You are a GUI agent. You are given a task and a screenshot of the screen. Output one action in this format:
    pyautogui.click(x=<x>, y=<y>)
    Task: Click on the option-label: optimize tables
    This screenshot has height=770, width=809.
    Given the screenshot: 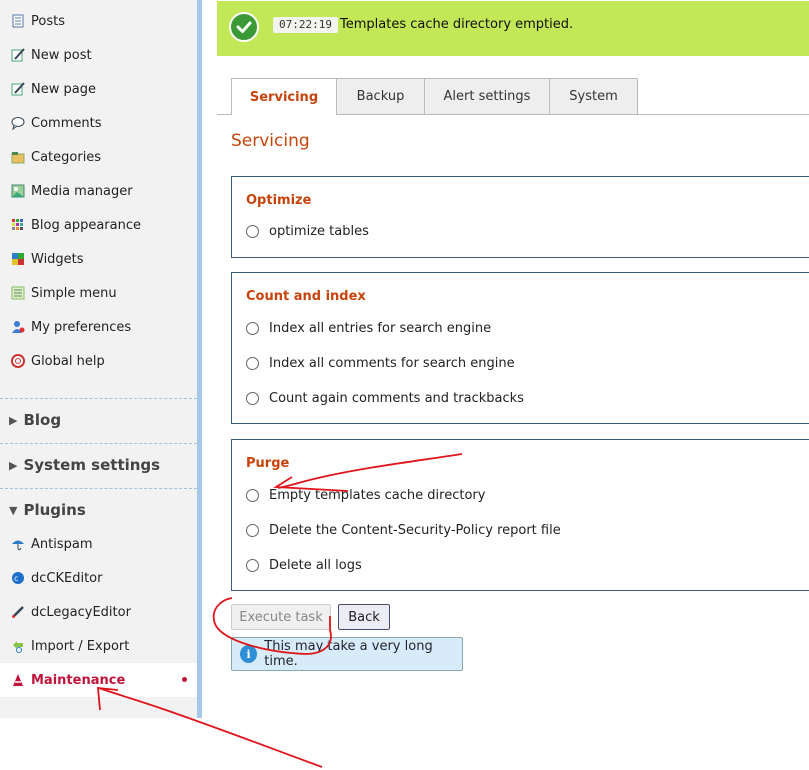 What is the action you would take?
    pyautogui.click(x=319, y=231)
    